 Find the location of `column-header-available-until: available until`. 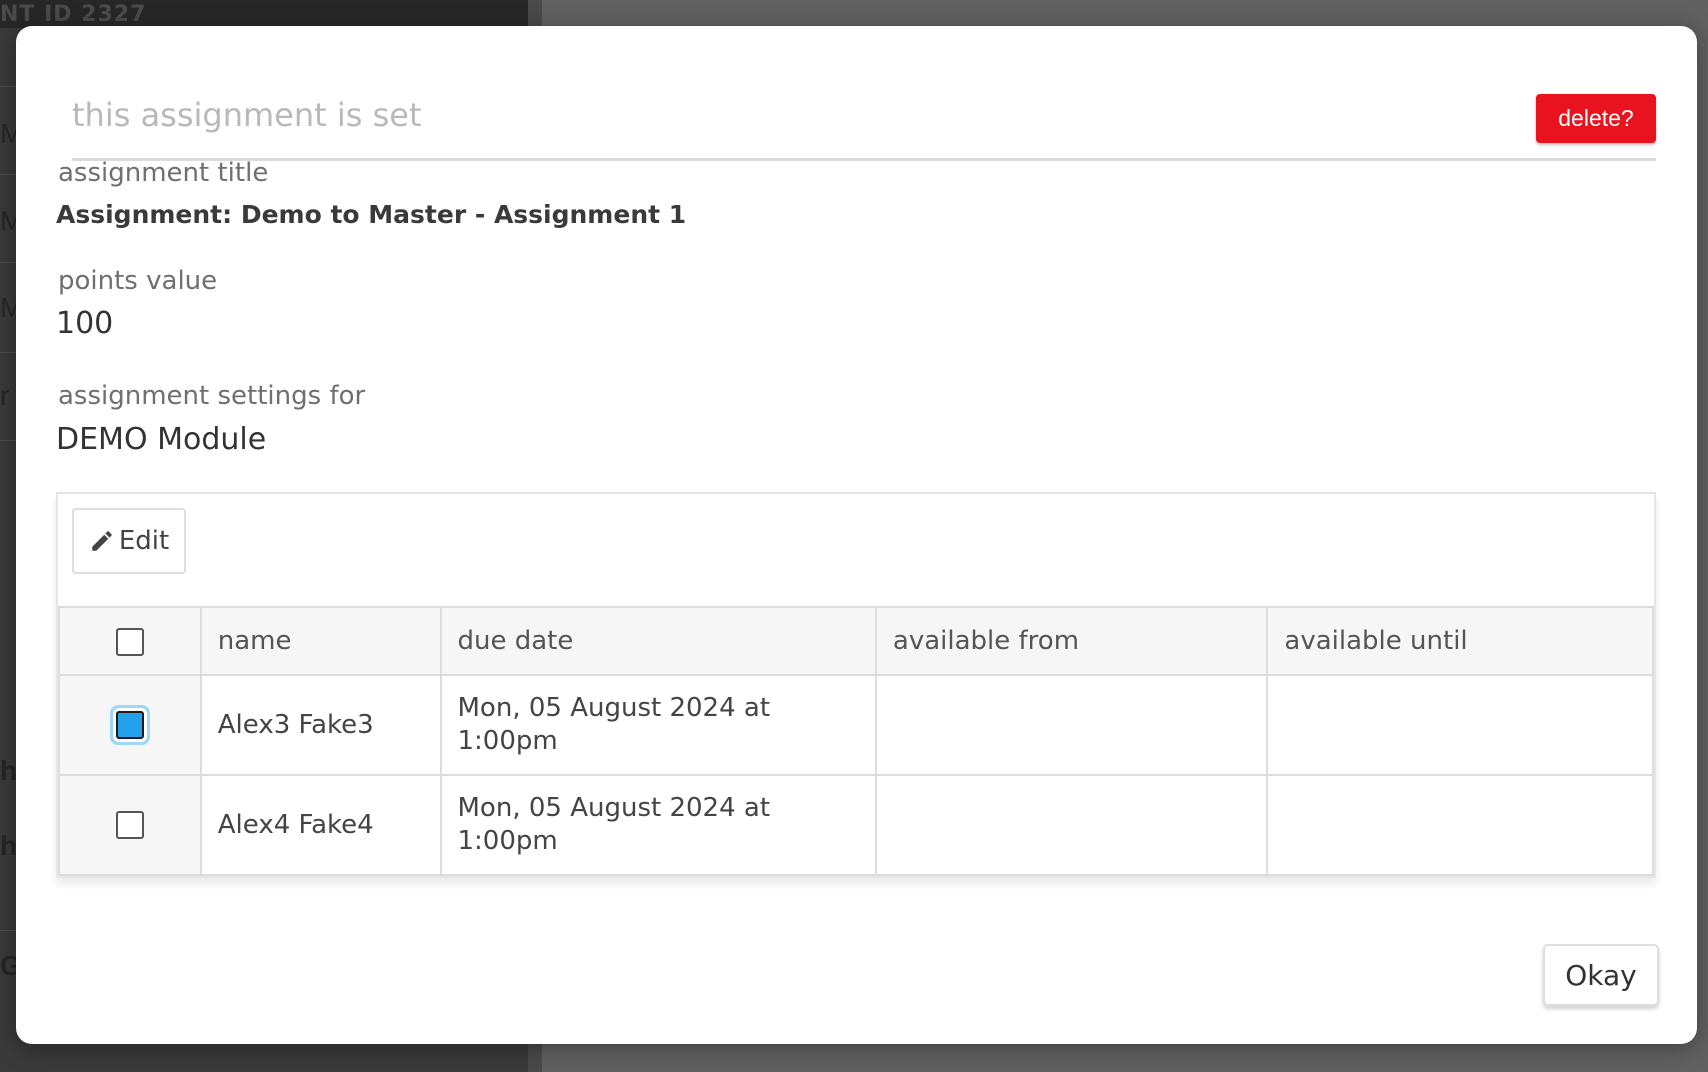

column-header-available-until: available until is located at coordinates (1460, 641).